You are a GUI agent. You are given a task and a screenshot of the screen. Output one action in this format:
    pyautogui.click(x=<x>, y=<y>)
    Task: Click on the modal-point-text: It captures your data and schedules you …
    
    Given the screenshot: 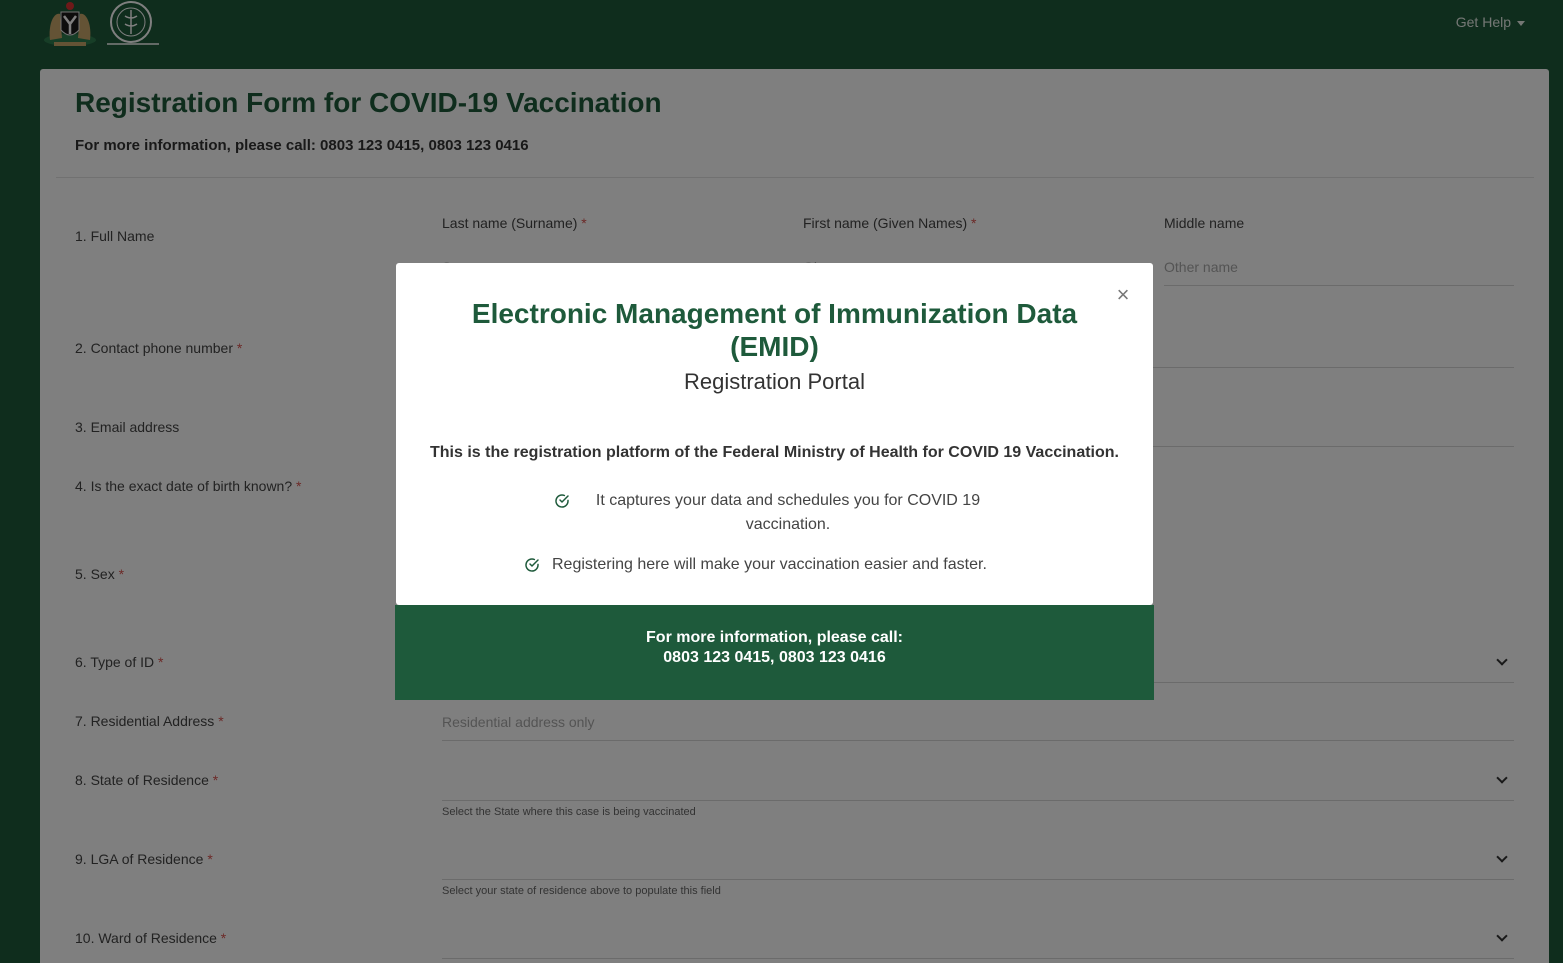 What is the action you would take?
    pyautogui.click(x=788, y=512)
    